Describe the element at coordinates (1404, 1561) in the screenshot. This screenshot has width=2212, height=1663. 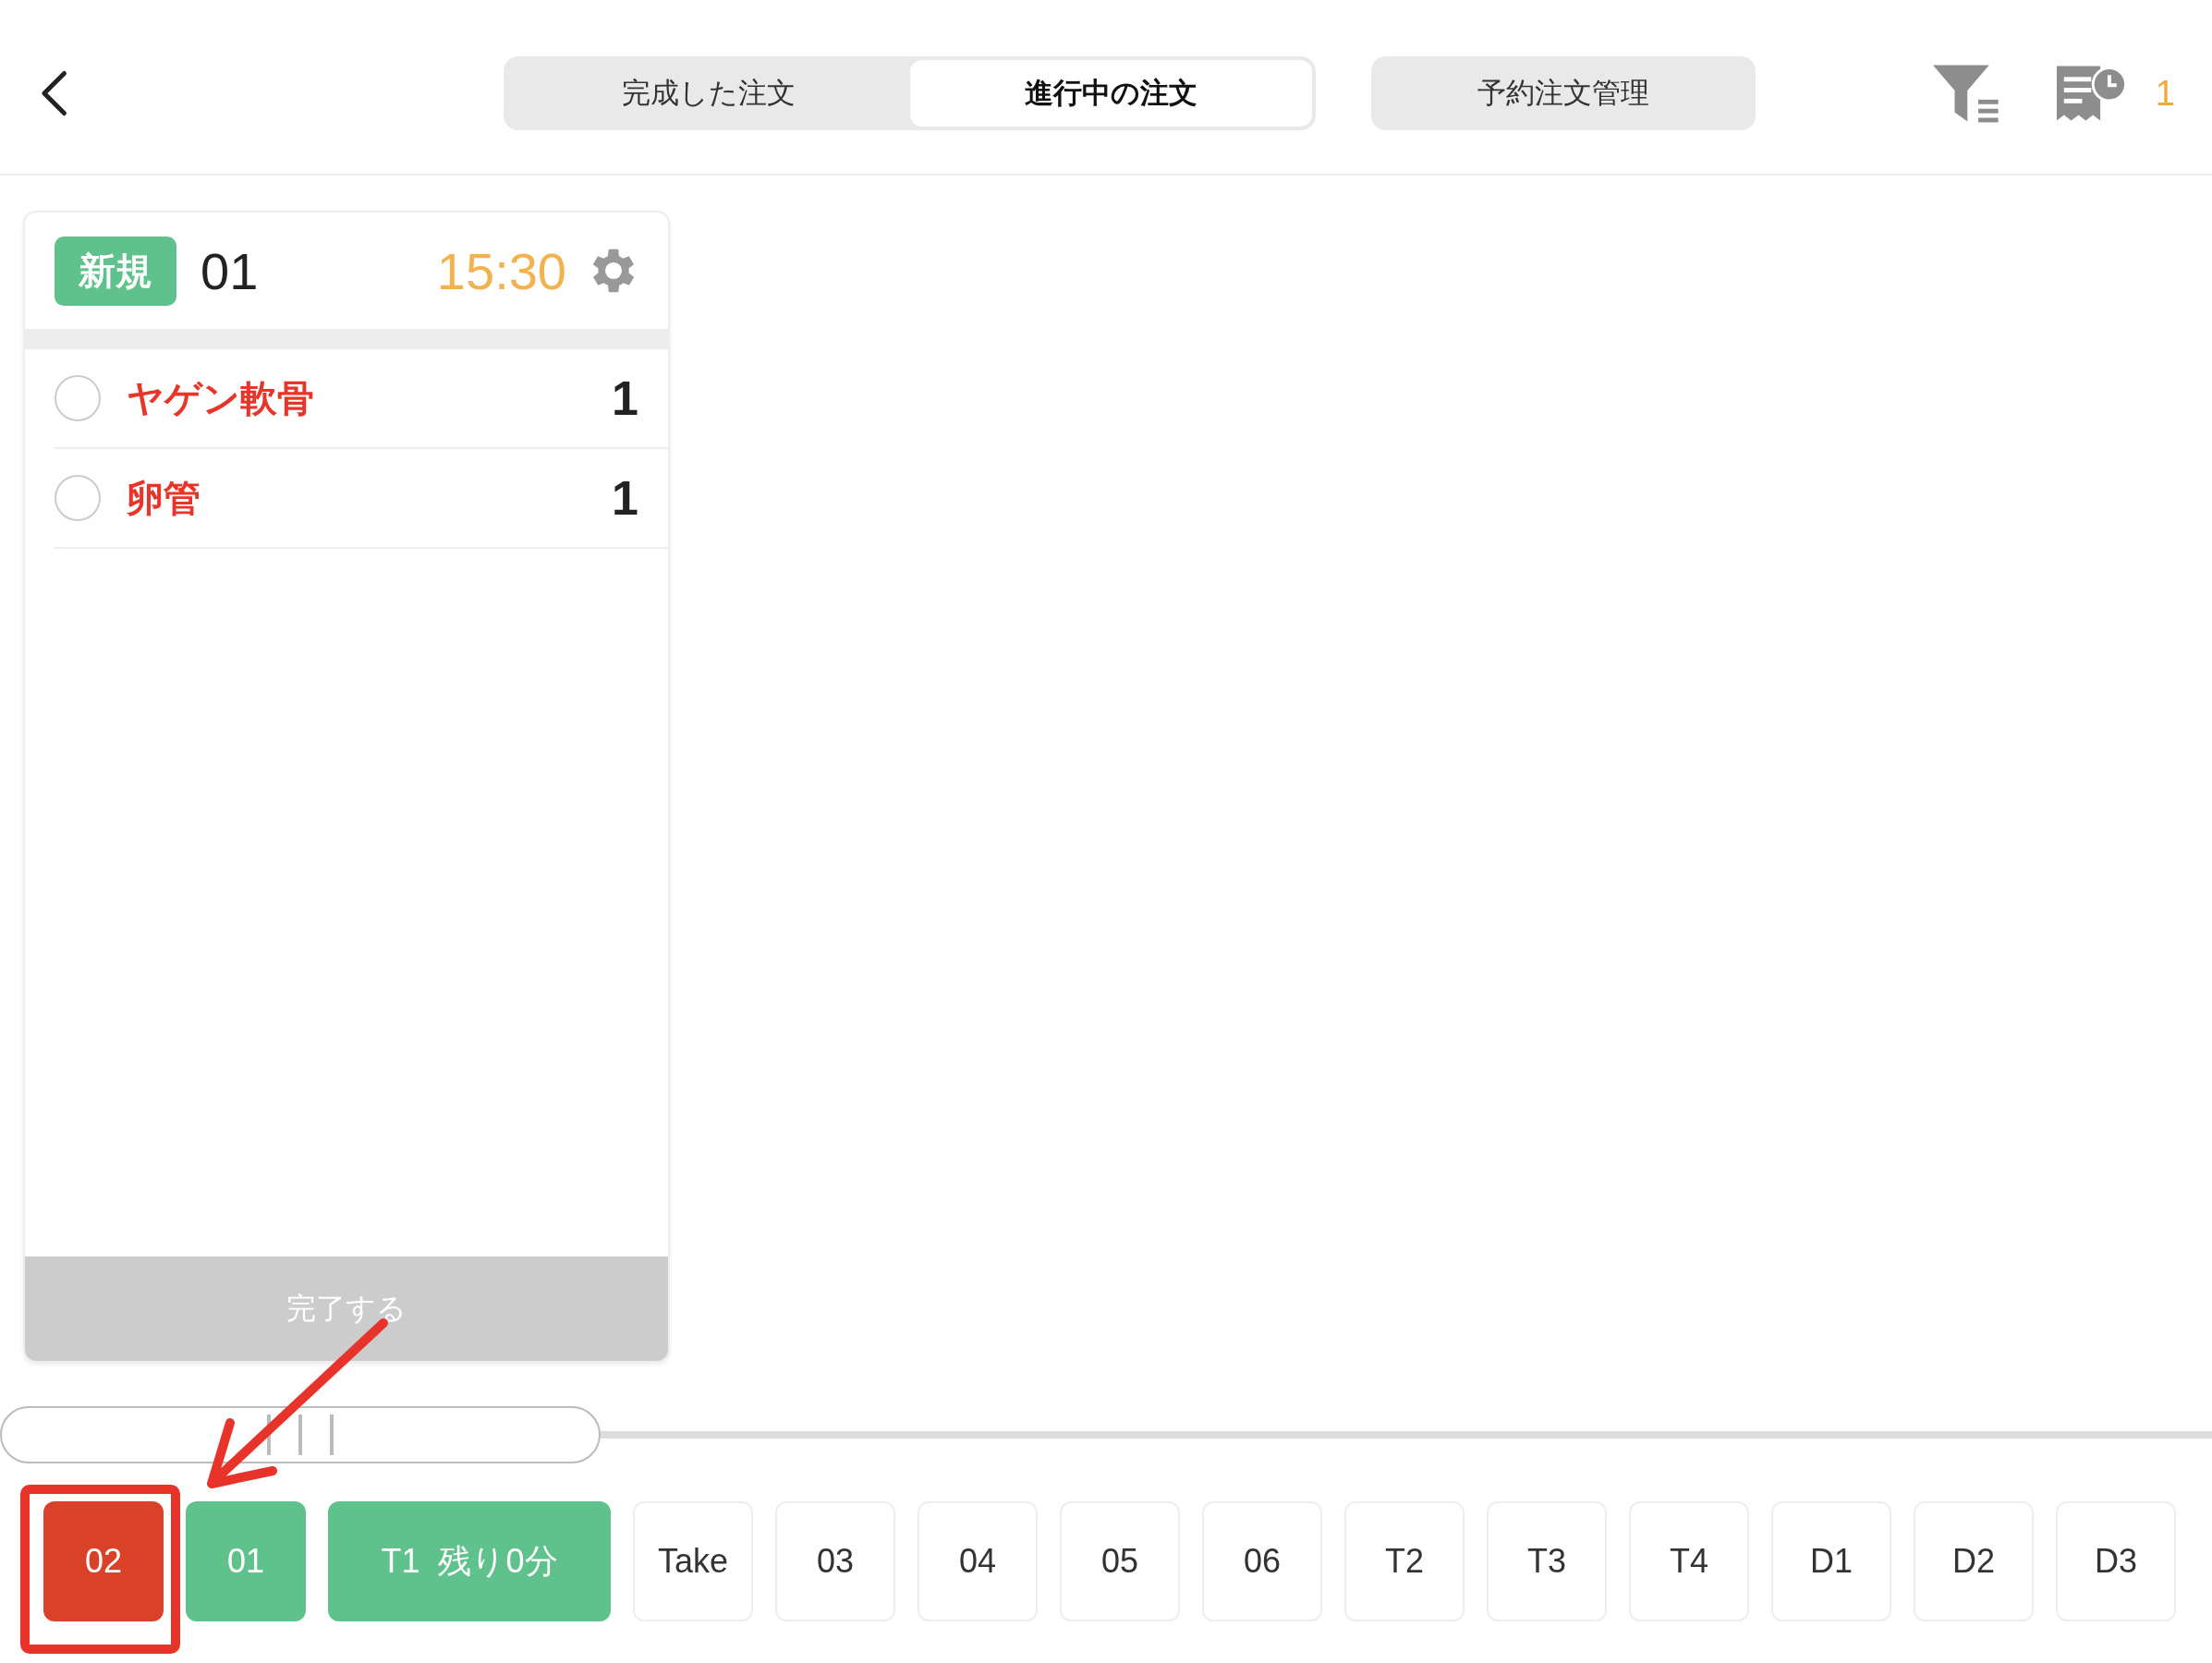
I see `table-button: T2` at that location.